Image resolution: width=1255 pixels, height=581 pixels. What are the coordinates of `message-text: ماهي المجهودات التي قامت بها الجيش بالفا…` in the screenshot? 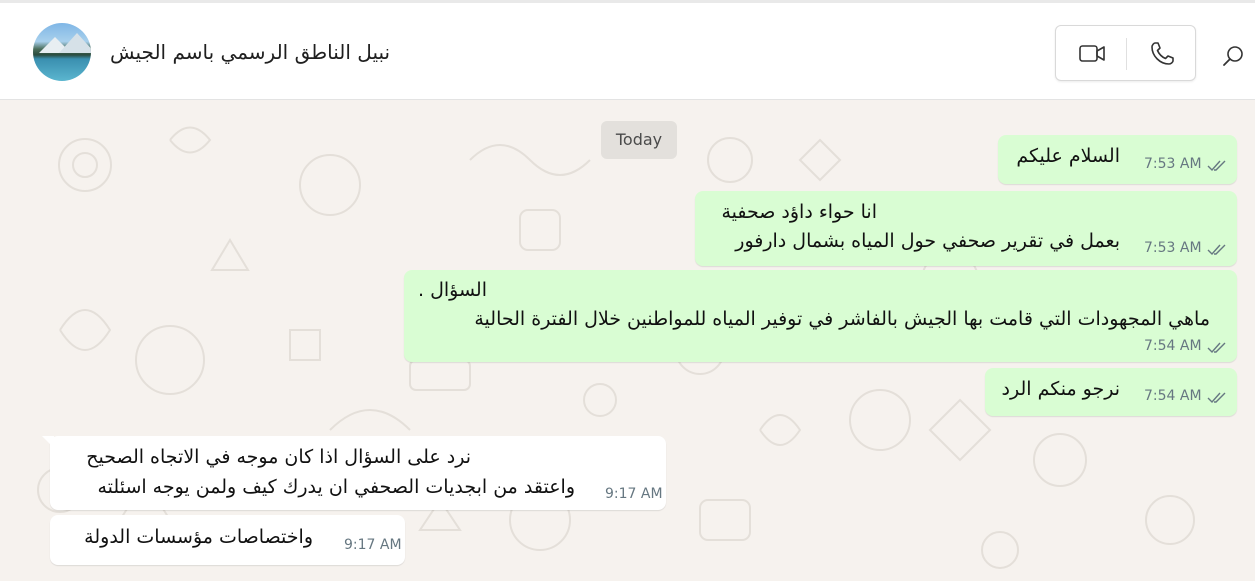 It's located at (842, 319).